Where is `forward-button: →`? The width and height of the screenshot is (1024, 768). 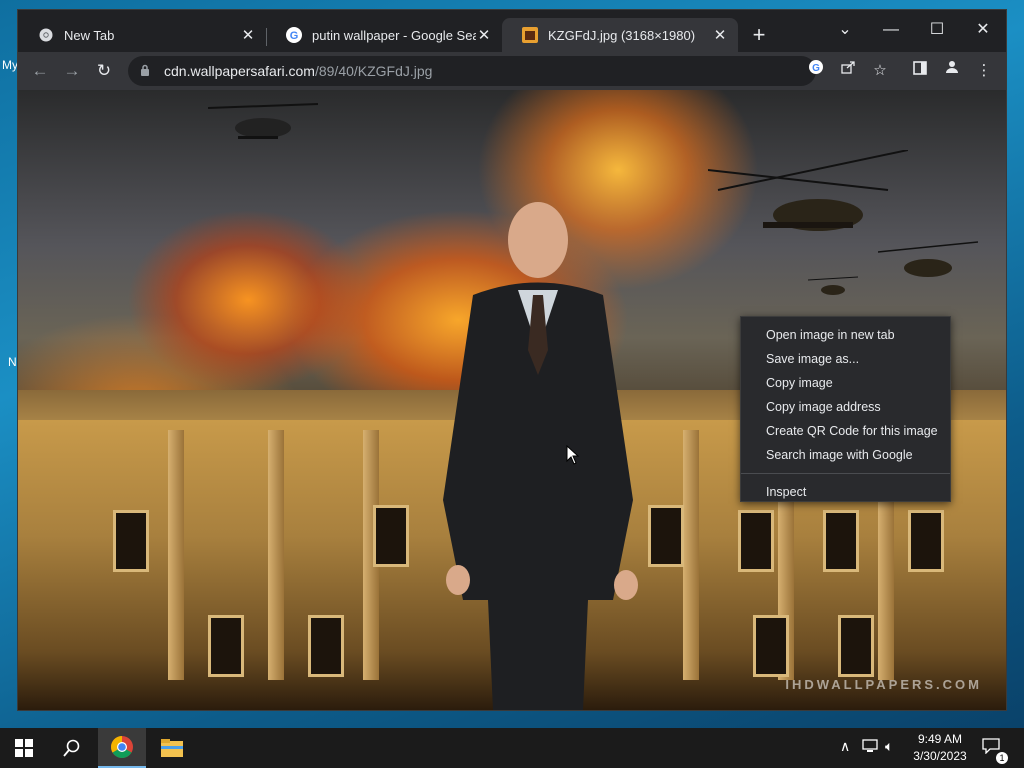
forward-button: → is located at coordinates (72, 71).